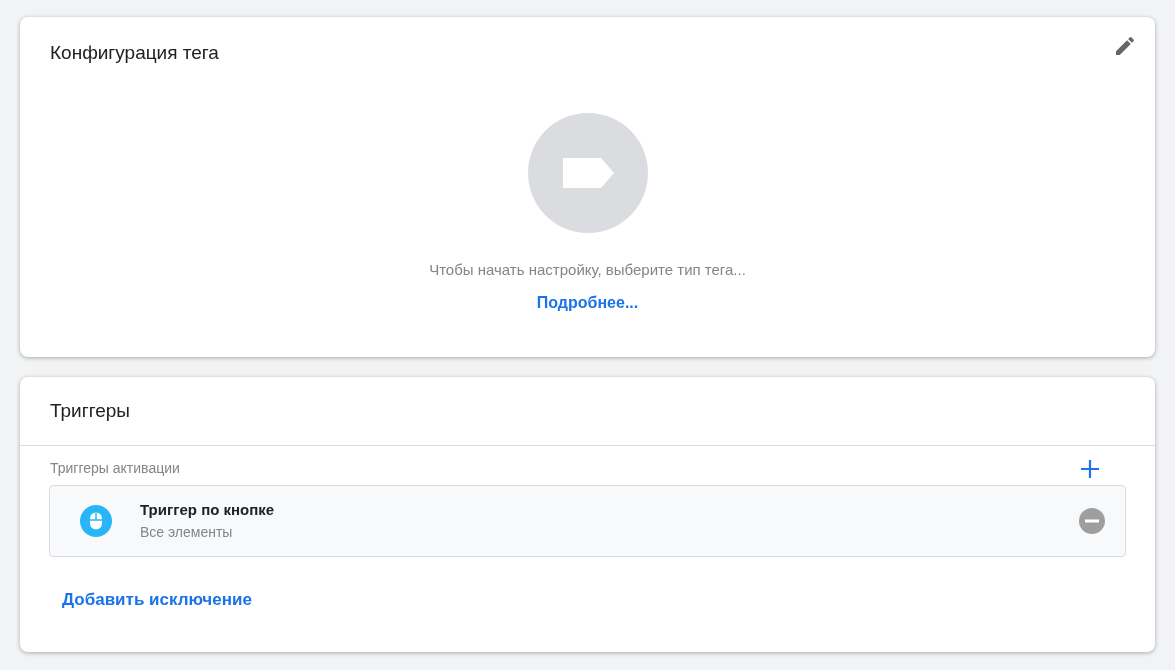  I want to click on edit-icon, so click(1125, 46).